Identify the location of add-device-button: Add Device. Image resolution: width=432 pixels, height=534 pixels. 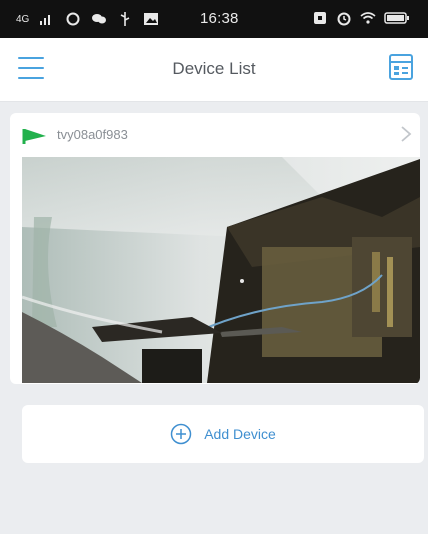
(223, 434).